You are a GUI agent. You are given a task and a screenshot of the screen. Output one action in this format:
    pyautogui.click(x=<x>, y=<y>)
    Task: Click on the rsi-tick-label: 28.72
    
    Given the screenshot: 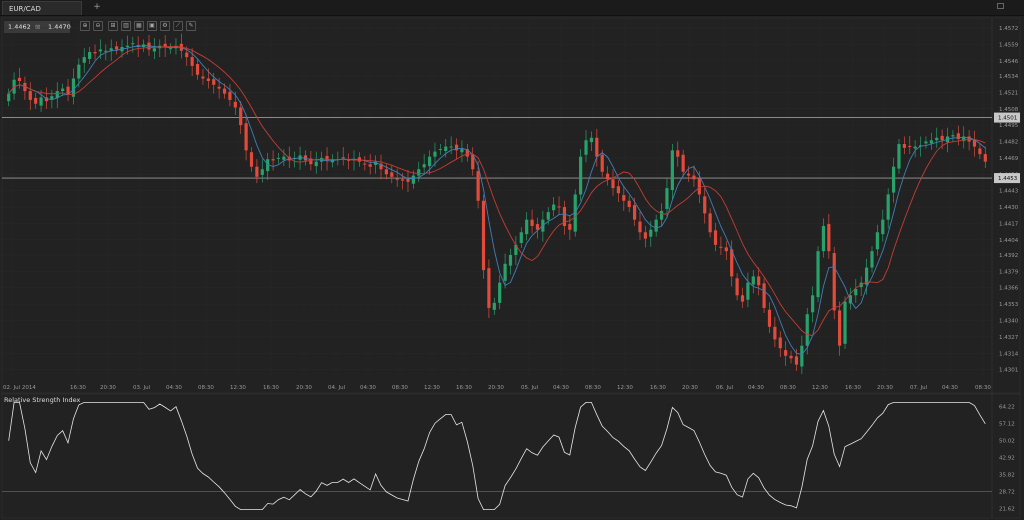 What is the action you would take?
    pyautogui.click(x=1007, y=493)
    